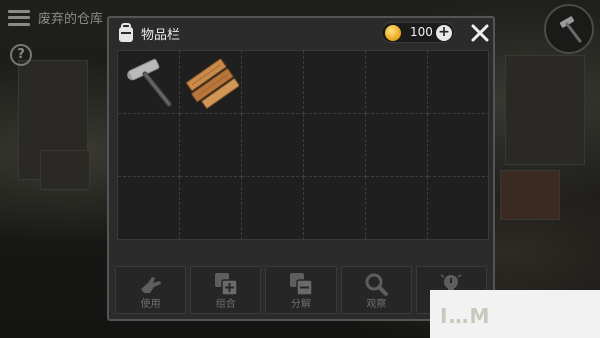  What do you see at coordinates (465, 316) in the screenshot?
I see `watermark-text: I…M` at bounding box center [465, 316].